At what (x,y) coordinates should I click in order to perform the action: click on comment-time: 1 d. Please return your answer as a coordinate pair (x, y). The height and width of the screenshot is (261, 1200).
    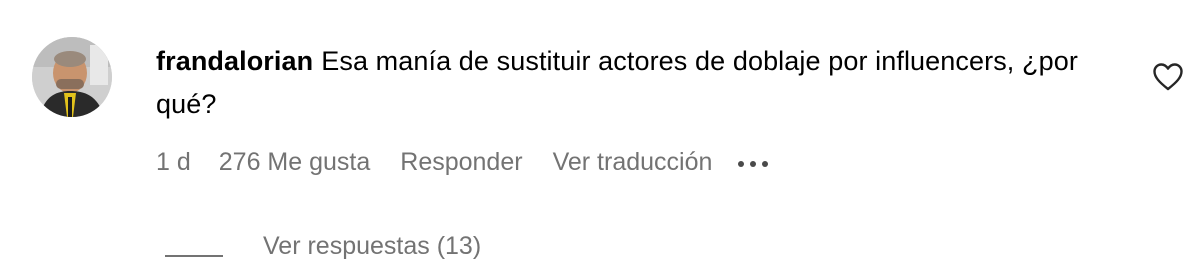
    Looking at the image, I should click on (173, 162).